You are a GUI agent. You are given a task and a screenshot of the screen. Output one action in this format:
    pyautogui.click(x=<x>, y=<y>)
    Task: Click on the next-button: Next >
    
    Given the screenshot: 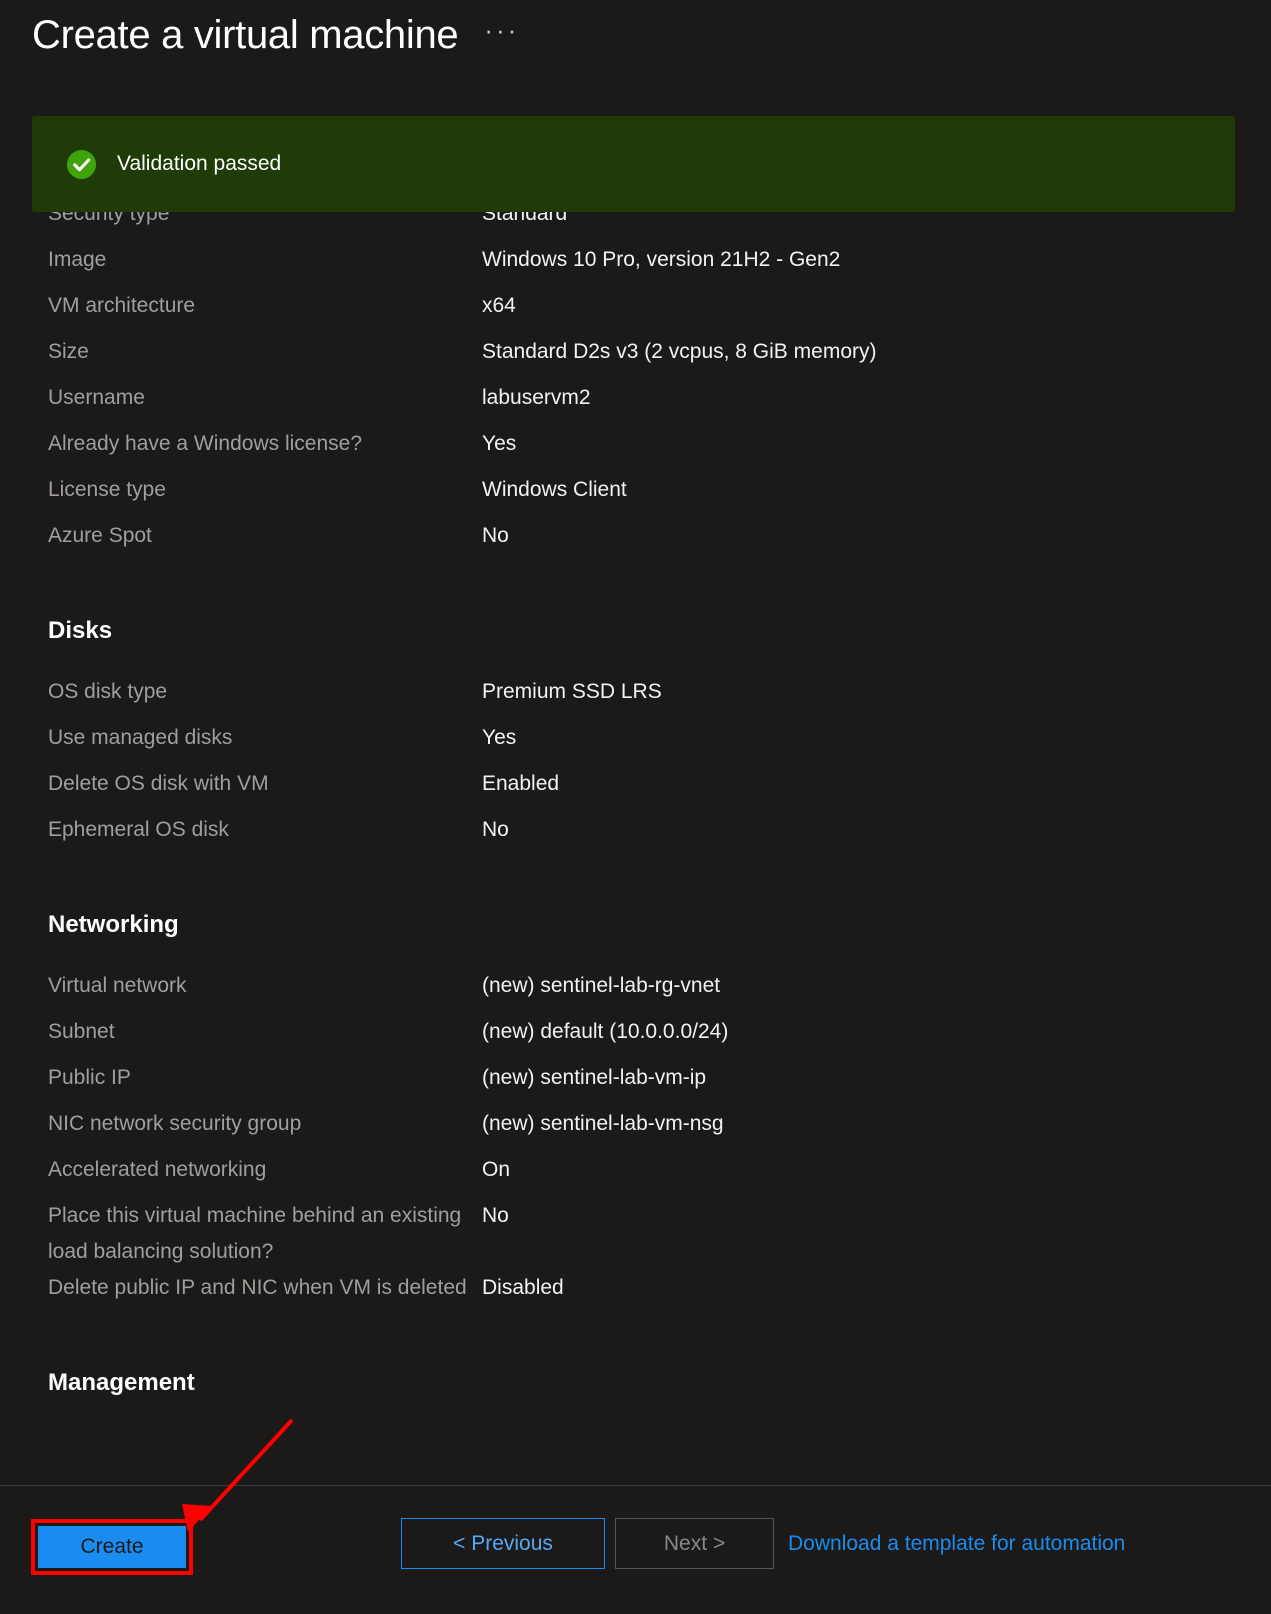 What is the action you would take?
    pyautogui.click(x=694, y=1543)
    